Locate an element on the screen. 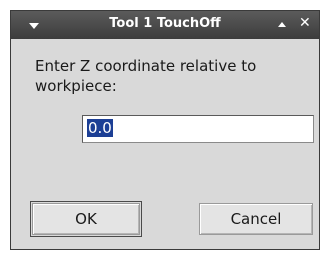 This screenshot has height=255, width=325. title-bar: Tool 1 TouchOff ✕ is located at coordinates (165, 25).